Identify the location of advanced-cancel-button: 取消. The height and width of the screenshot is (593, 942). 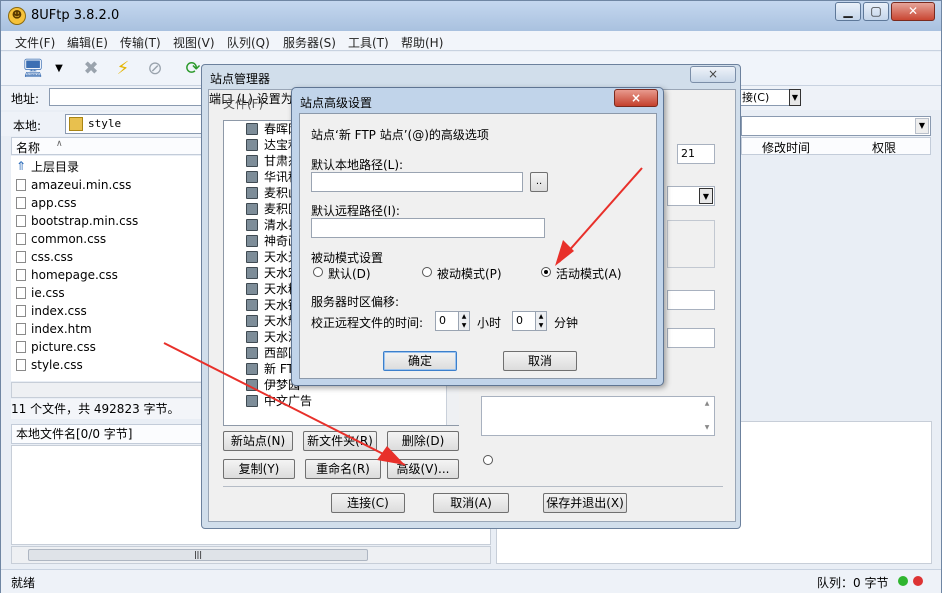
(540, 361).